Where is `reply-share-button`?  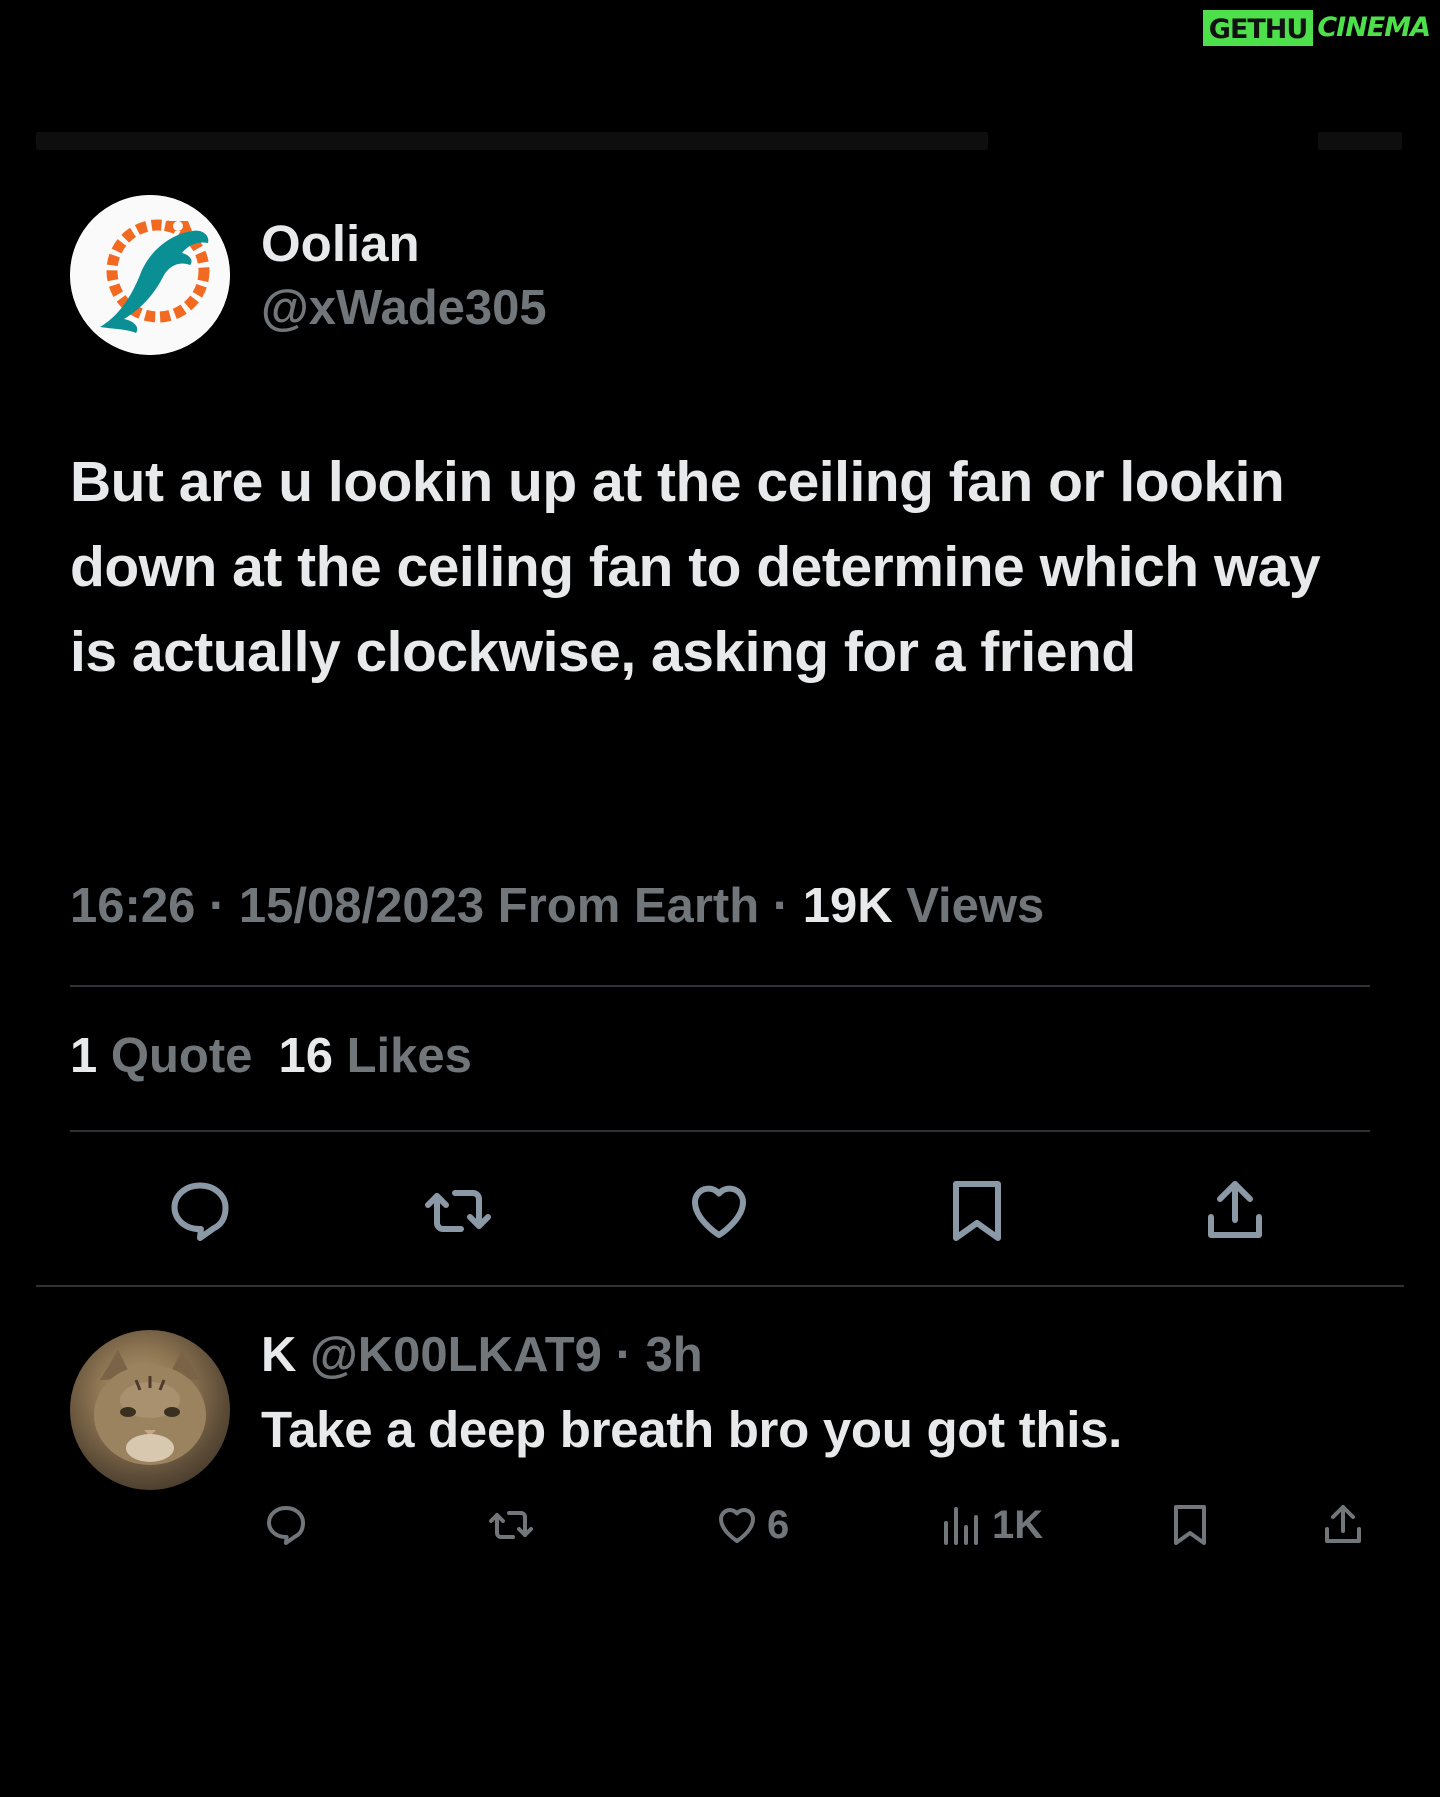
reply-share-button is located at coordinates (1343, 1525).